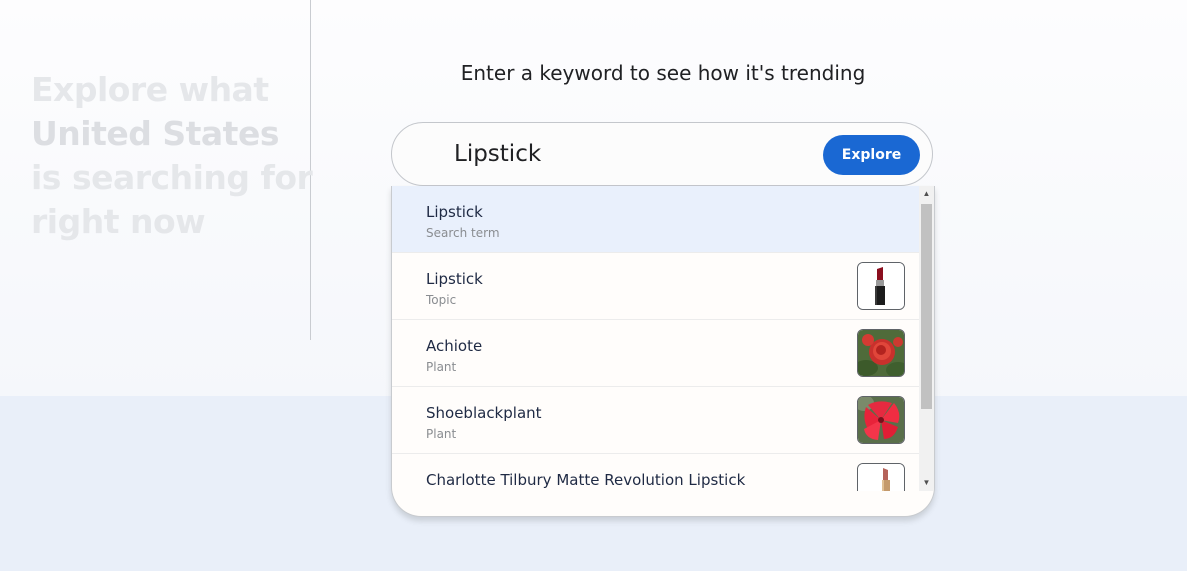 This screenshot has height=571, width=1187. I want to click on suggestion-subtitle: Search term, so click(463, 233).